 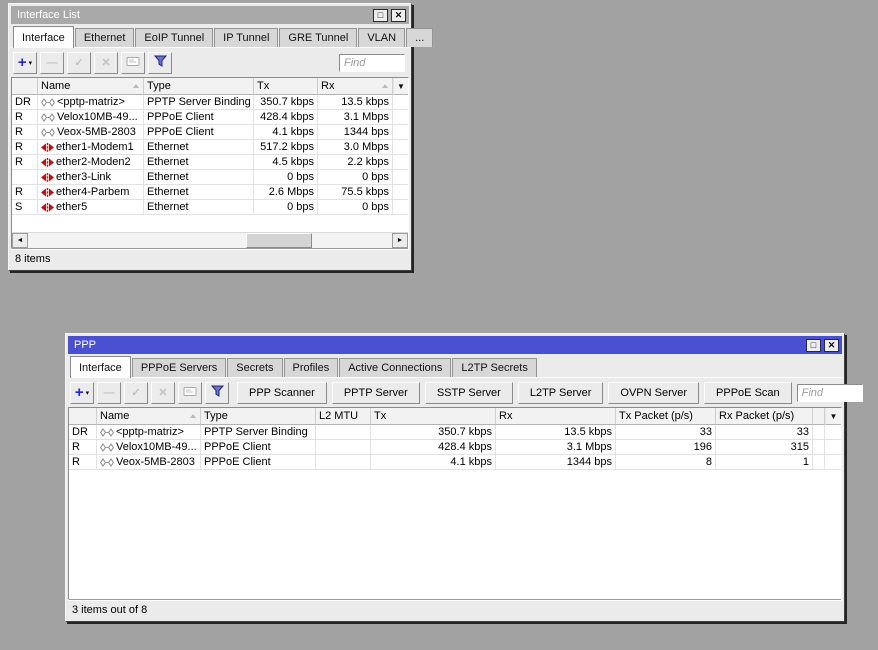 What do you see at coordinates (764, 416) in the screenshot?
I see `column-rx-packet: Rx Packet (p/s)` at bounding box center [764, 416].